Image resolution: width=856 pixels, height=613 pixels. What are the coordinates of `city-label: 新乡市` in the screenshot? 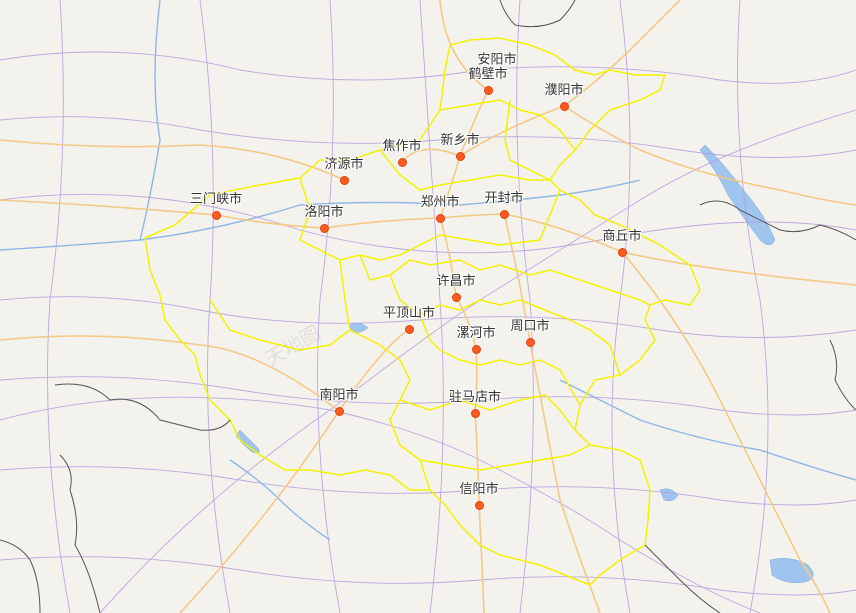 It's located at (460, 140).